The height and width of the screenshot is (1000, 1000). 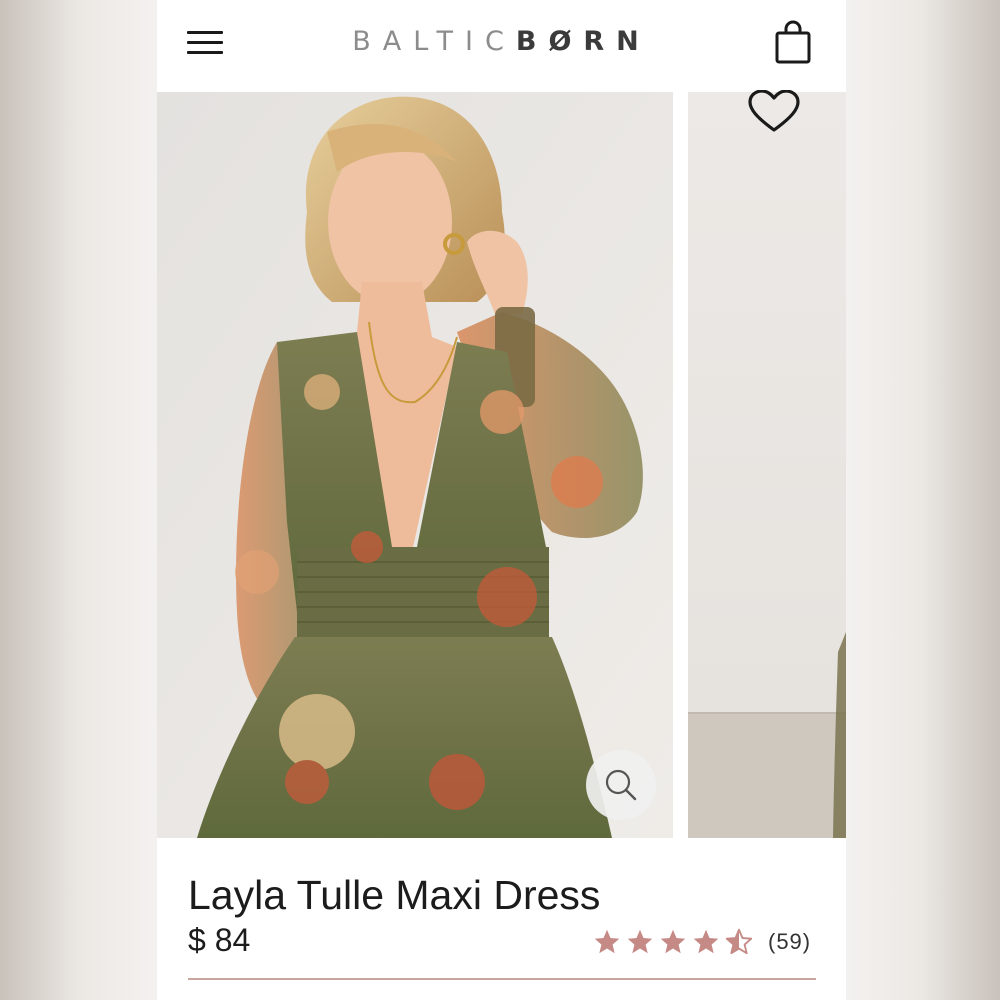 What do you see at coordinates (739, 941) in the screenshot?
I see `star-half-icon` at bounding box center [739, 941].